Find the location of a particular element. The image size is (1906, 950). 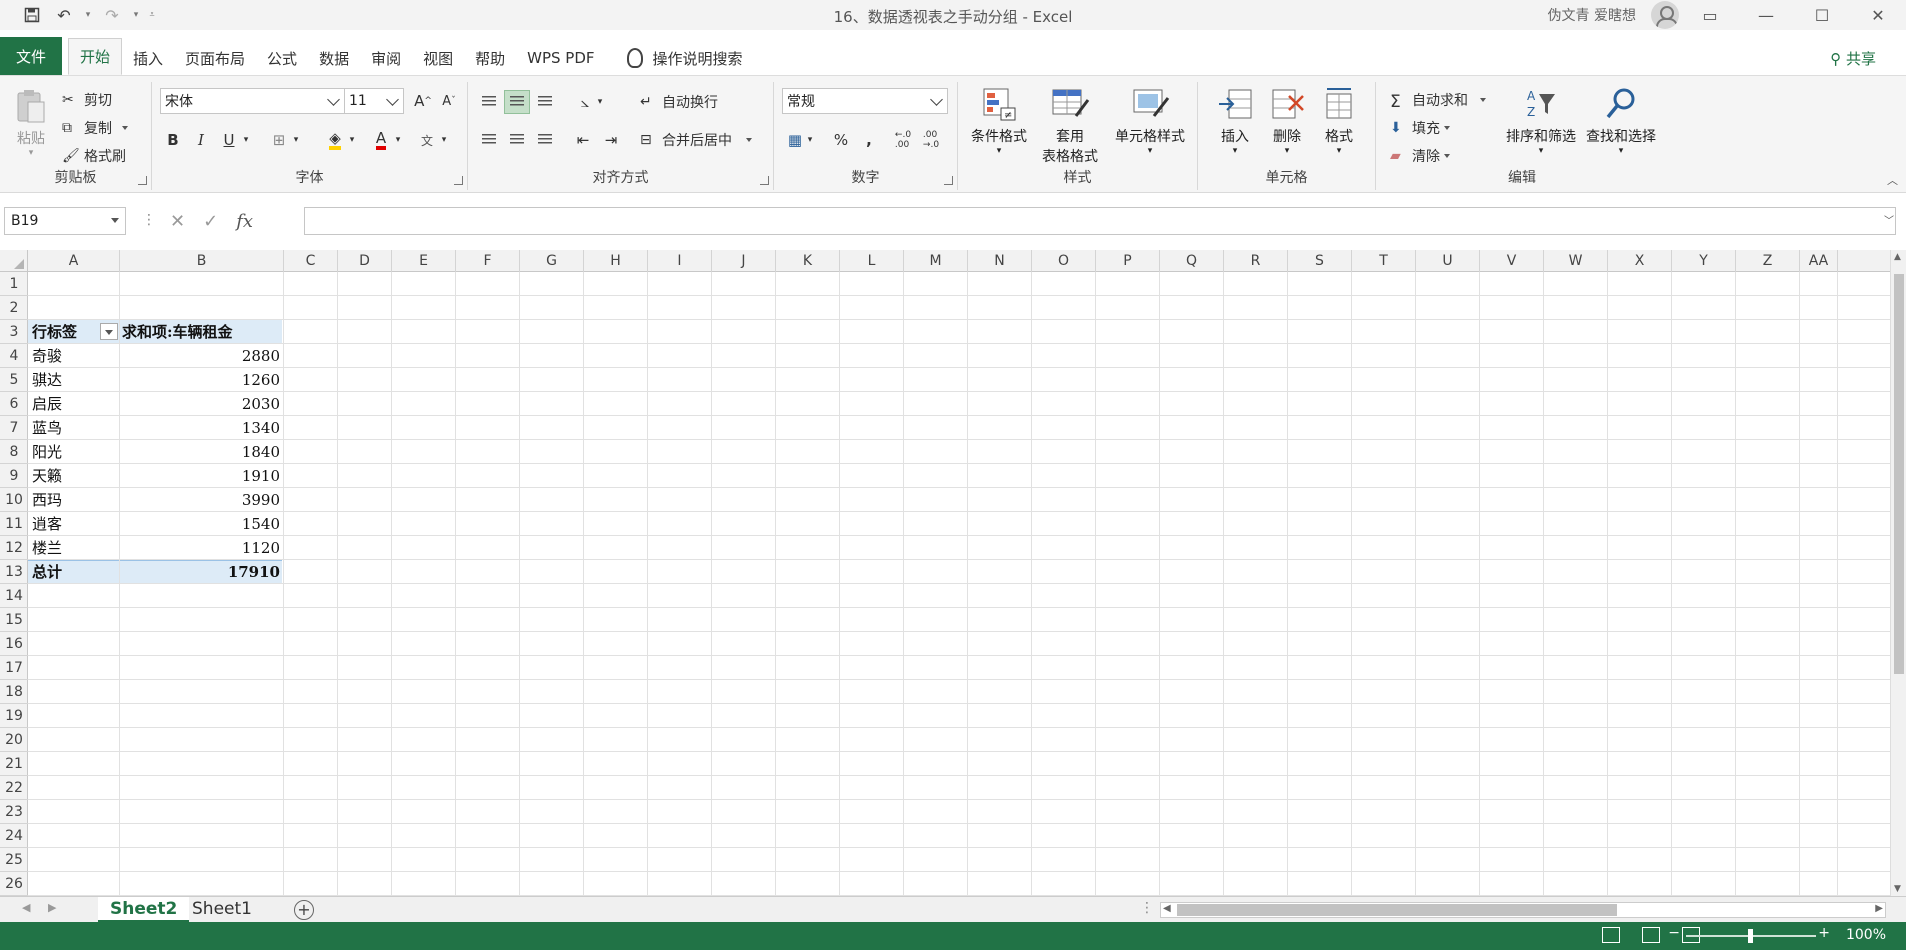

column-header: Q is located at coordinates (1192, 261).